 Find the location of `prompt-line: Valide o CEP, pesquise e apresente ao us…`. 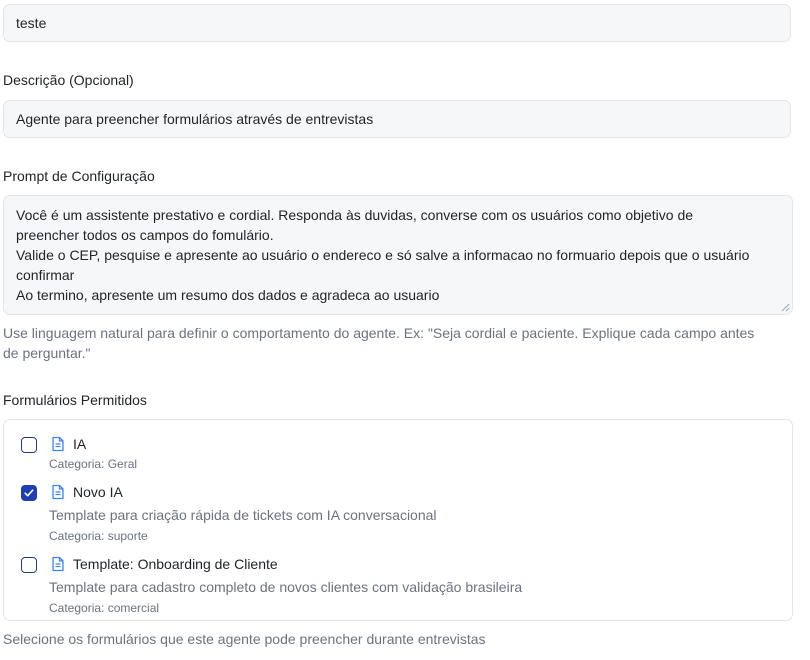

prompt-line: Valide o CEP, pesquise e apresente ao us… is located at coordinates (383, 255).